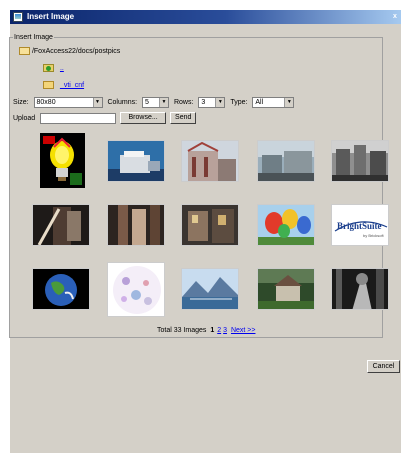 This screenshot has height=453, width=401. Describe the element at coordinates (18, 17) in the screenshot. I see `image-icon` at that location.